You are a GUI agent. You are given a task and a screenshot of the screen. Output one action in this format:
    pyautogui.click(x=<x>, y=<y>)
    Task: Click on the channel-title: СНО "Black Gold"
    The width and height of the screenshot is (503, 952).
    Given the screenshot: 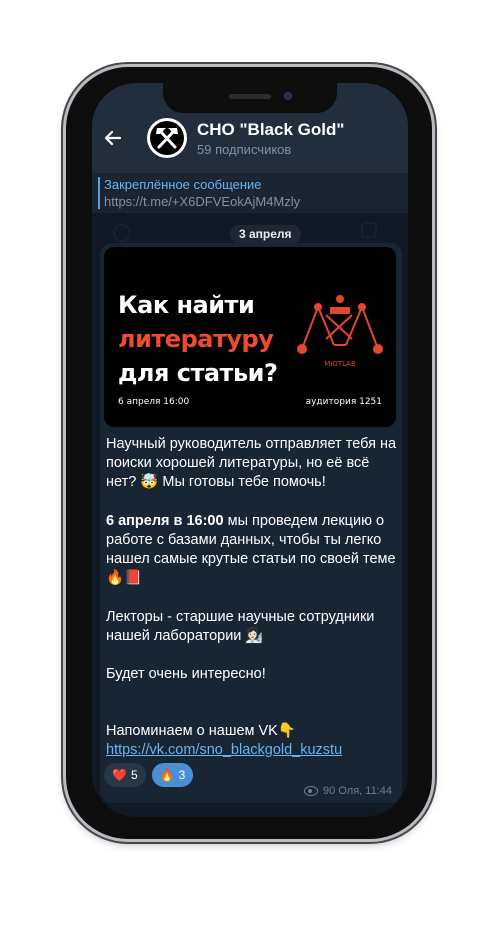 What is the action you would take?
    pyautogui.click(x=270, y=130)
    